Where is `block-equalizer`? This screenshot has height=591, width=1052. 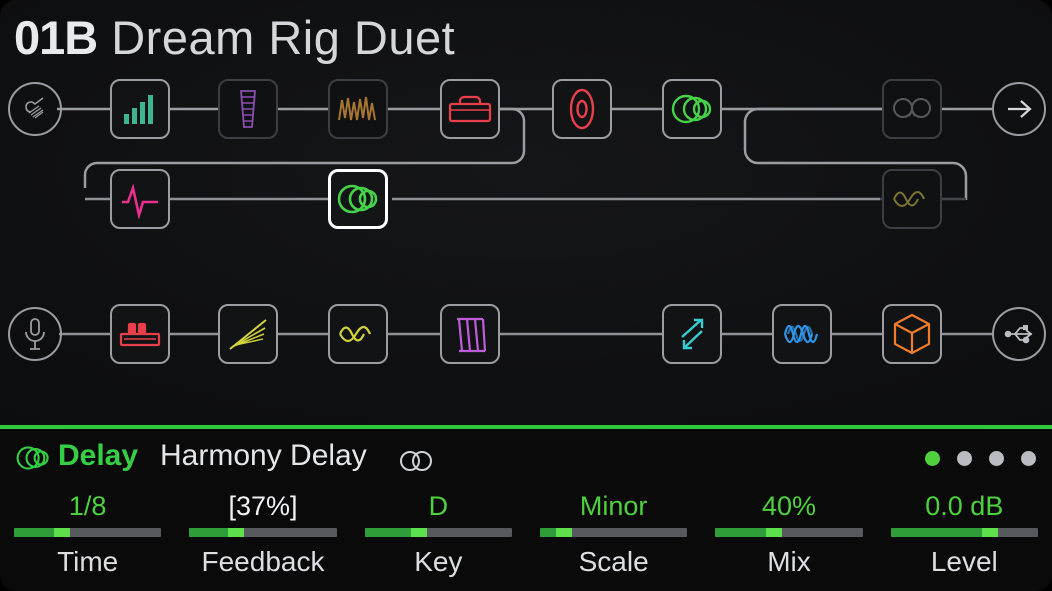 block-equalizer is located at coordinates (248, 109).